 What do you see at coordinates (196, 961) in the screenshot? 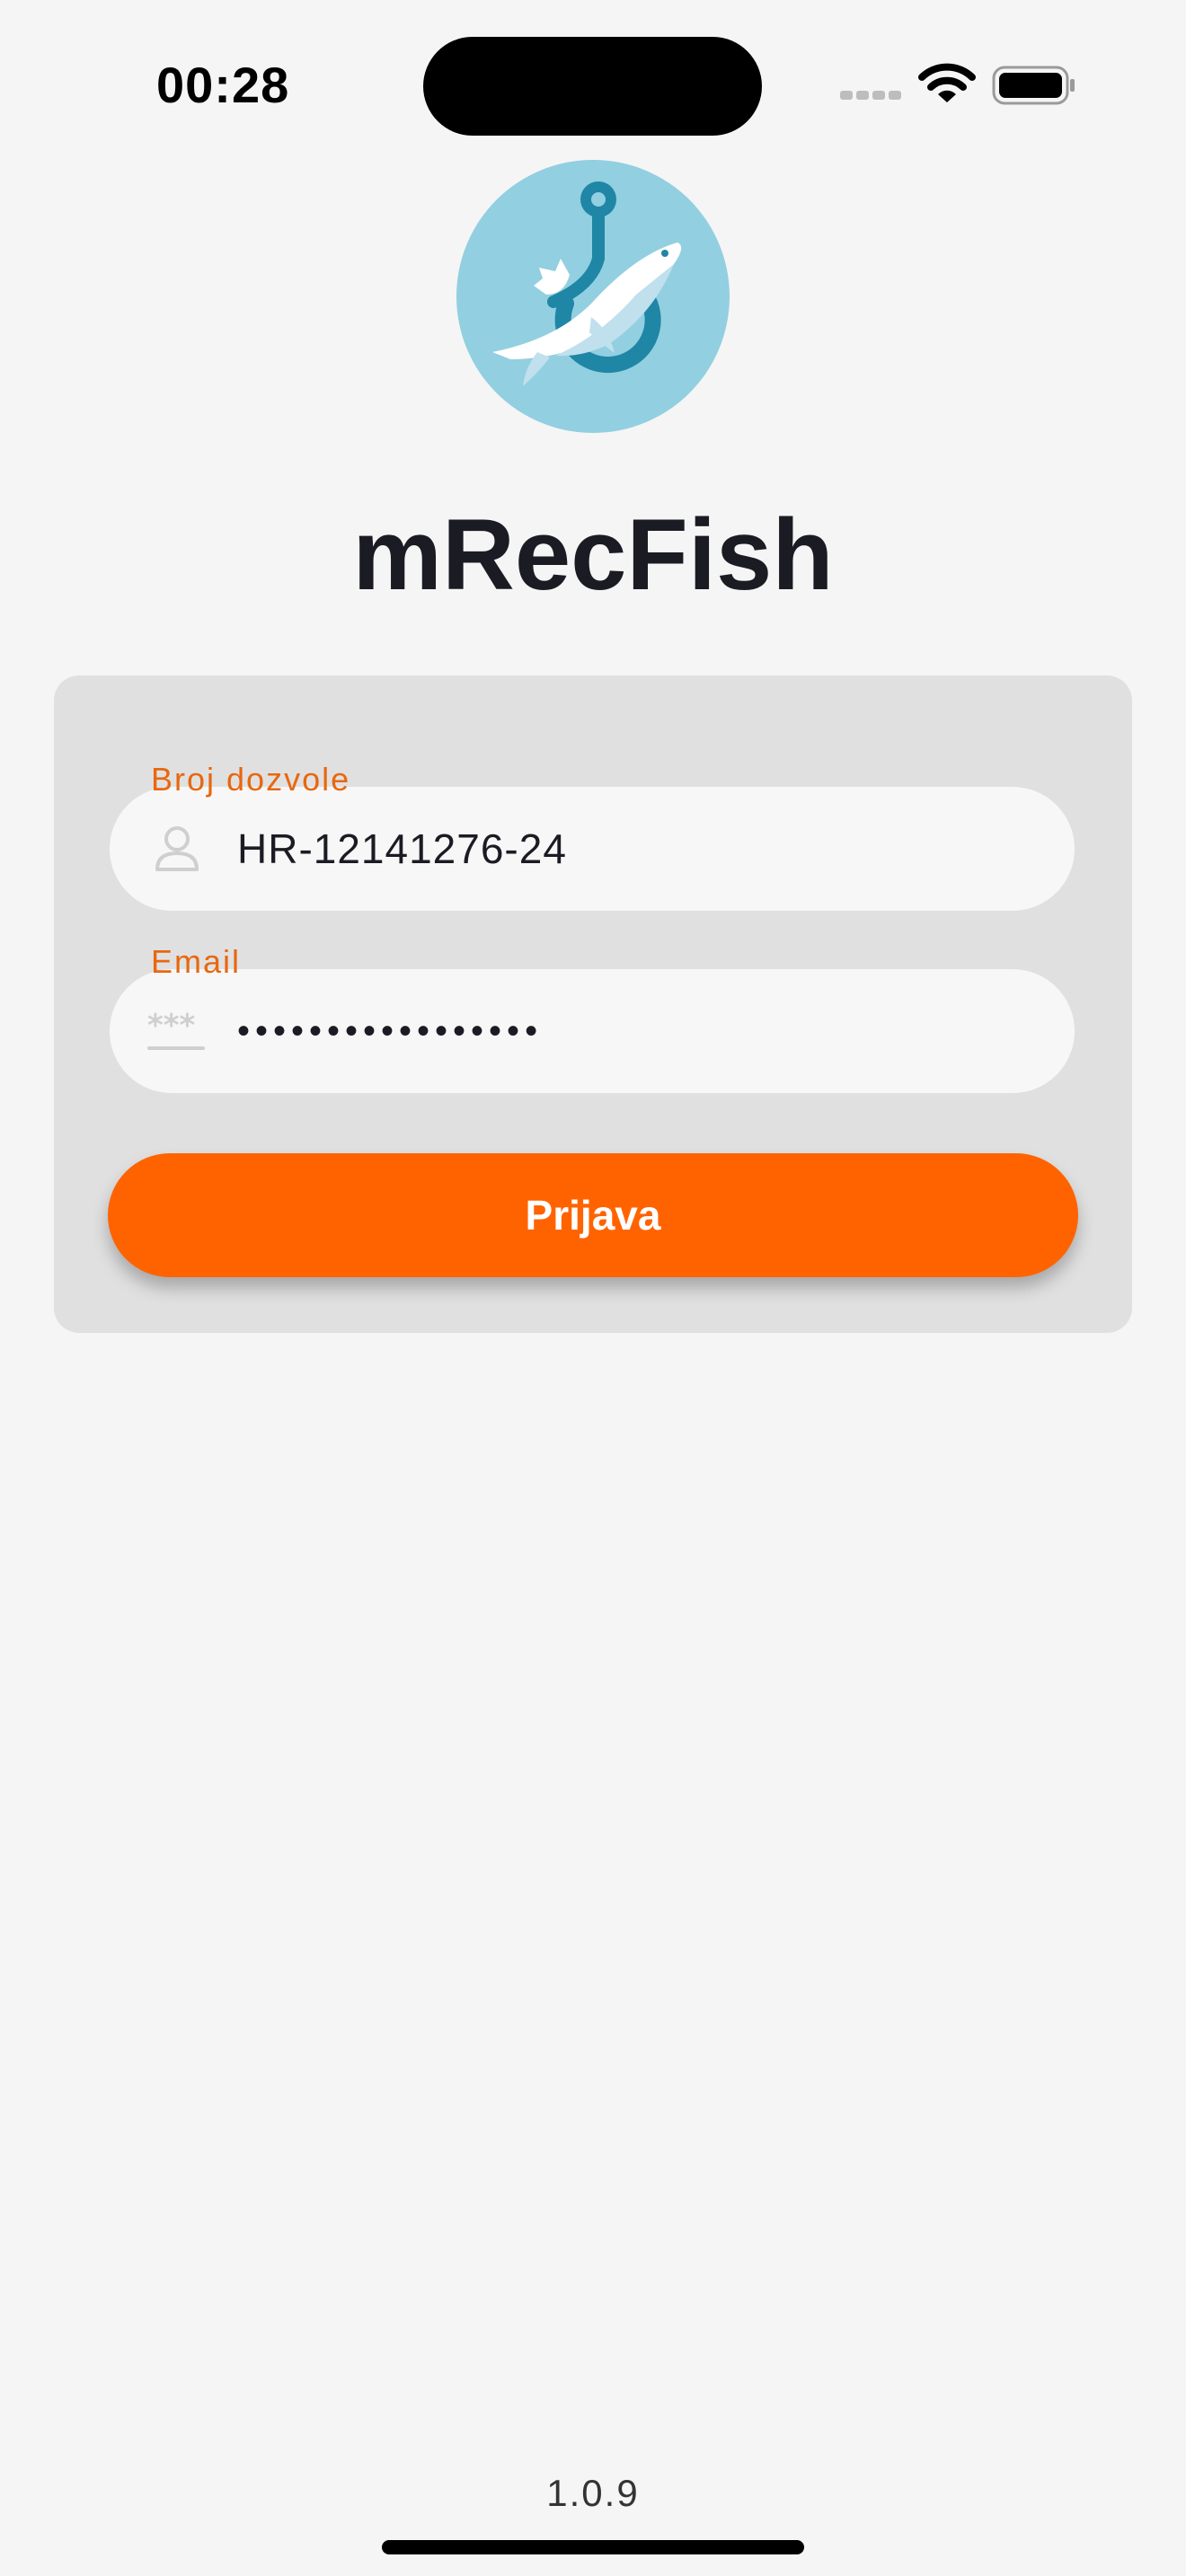
I see `email-label: Email` at bounding box center [196, 961].